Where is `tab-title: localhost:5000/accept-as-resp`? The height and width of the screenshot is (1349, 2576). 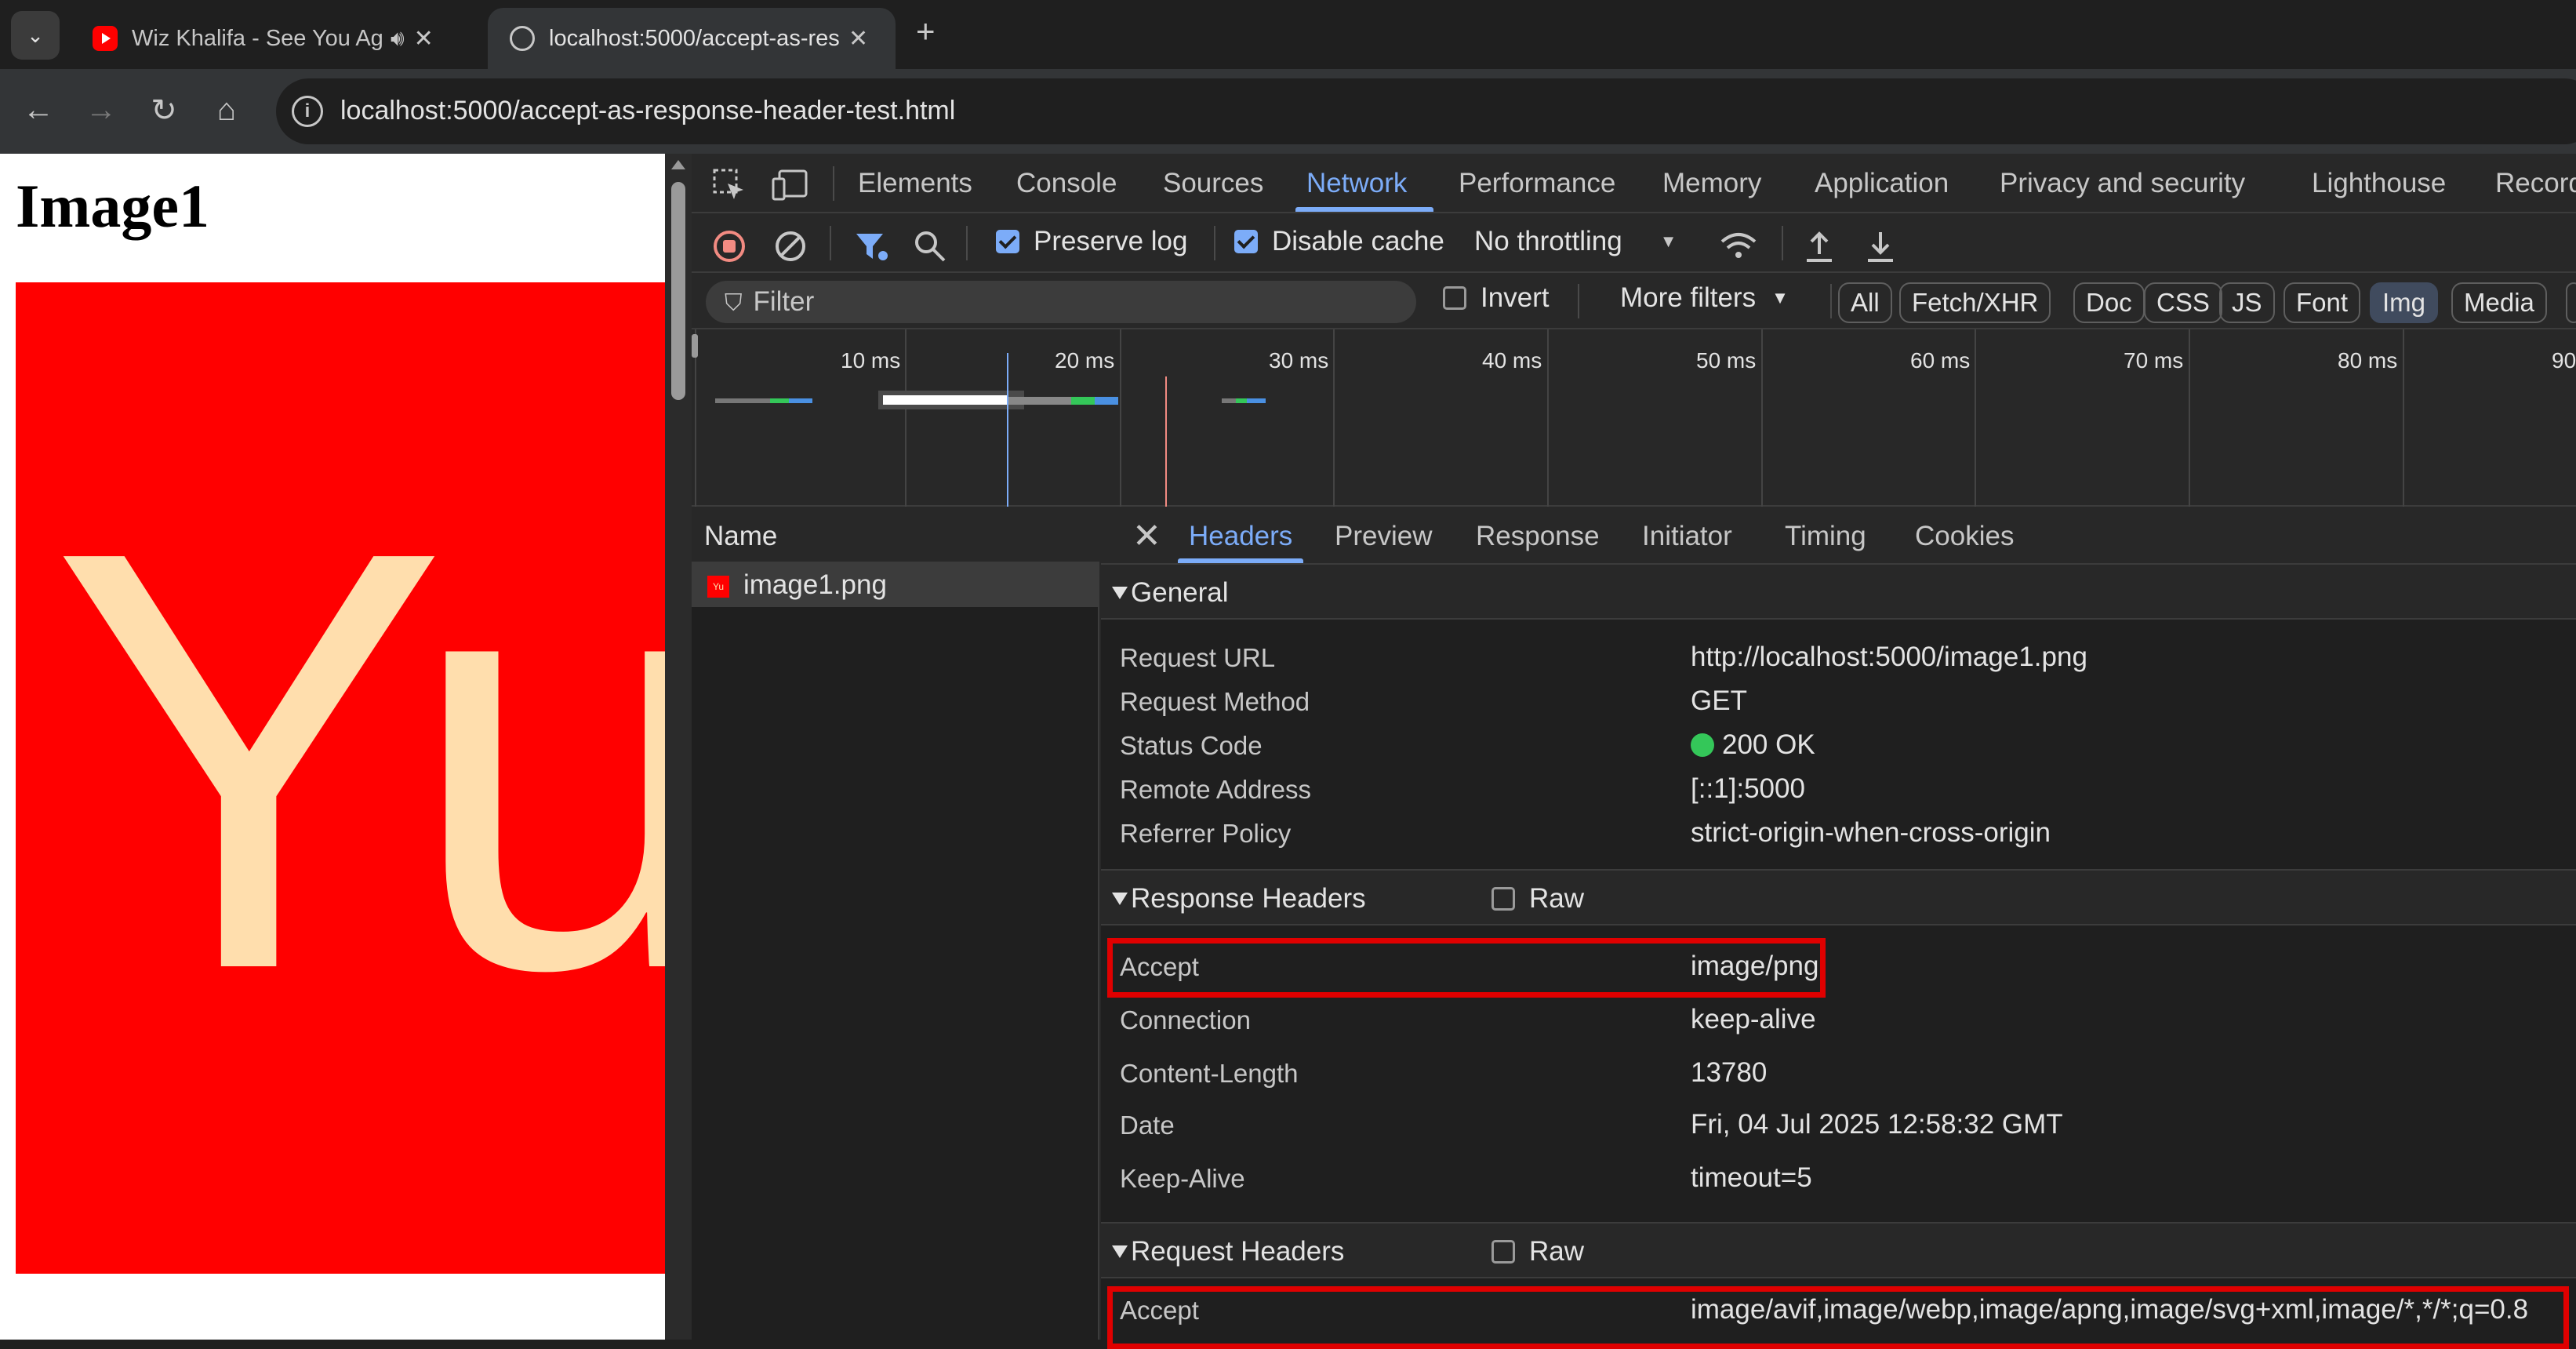 tab-title: localhost:5000/accept-as-resp is located at coordinates (694, 38).